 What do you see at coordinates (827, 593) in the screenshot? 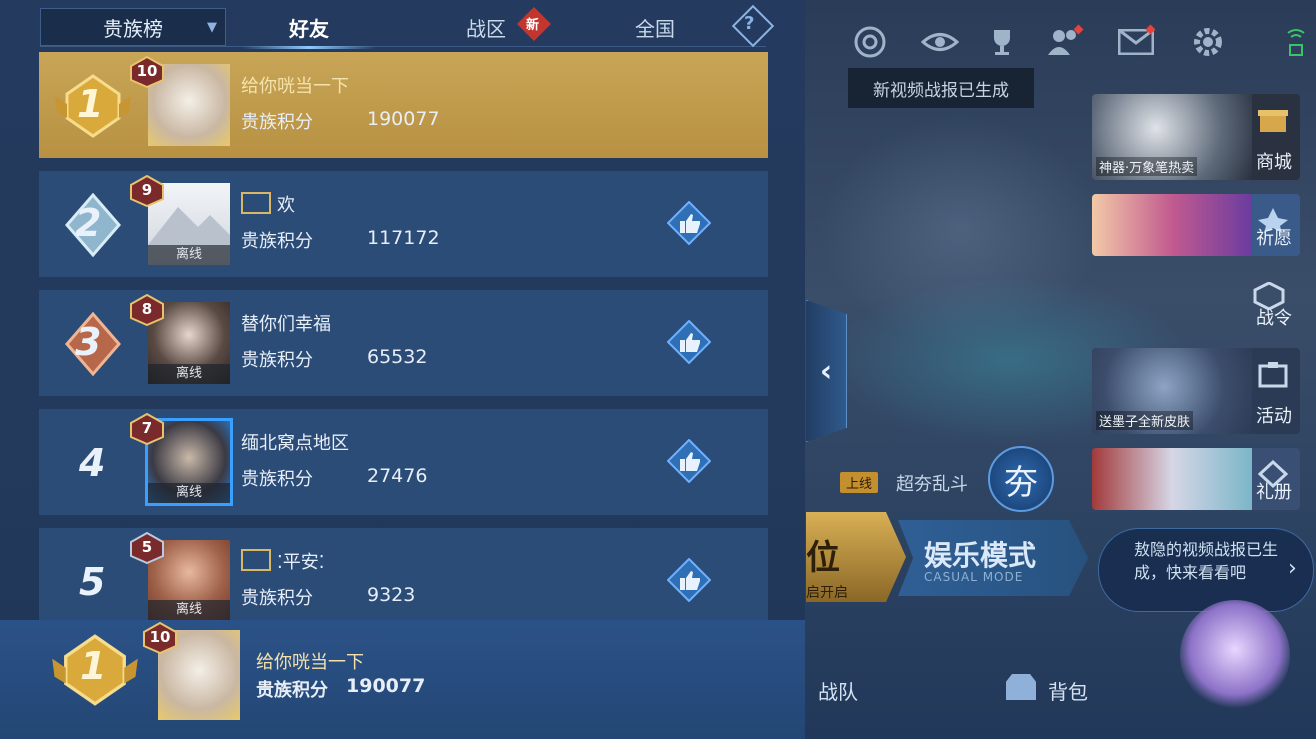
I see `ranked-mode-sublabel: 启开启` at bounding box center [827, 593].